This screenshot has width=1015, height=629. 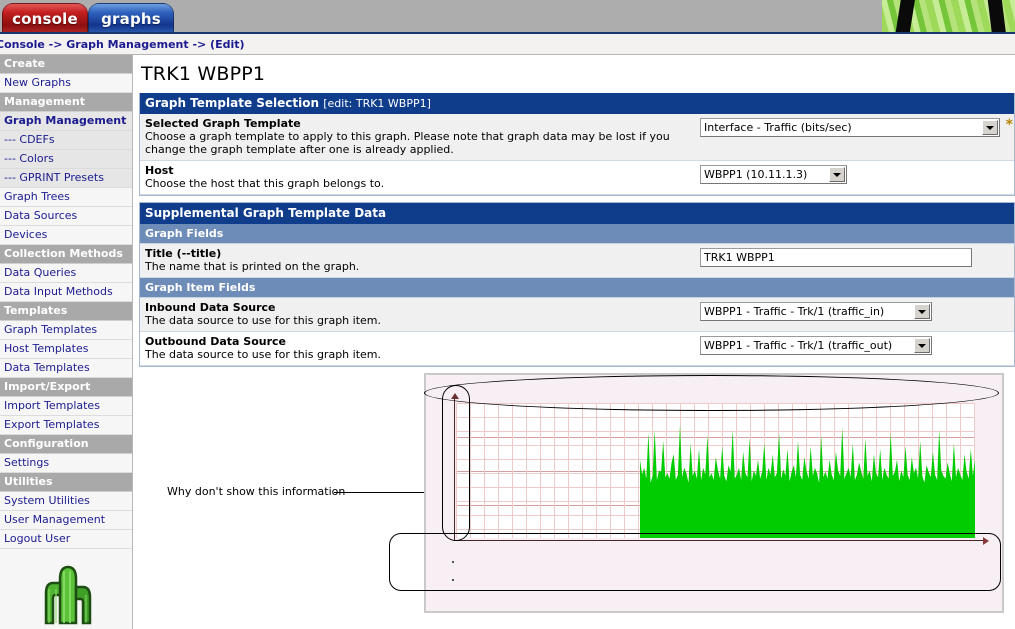 I want to click on host-field: WBPP1 (10.11.1.3), so click(x=855, y=174).